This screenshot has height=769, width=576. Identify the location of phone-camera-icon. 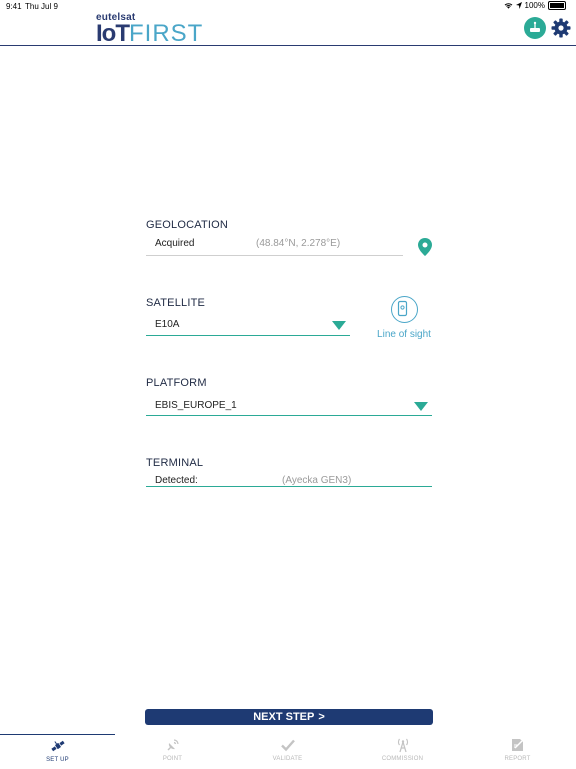
(404, 309).